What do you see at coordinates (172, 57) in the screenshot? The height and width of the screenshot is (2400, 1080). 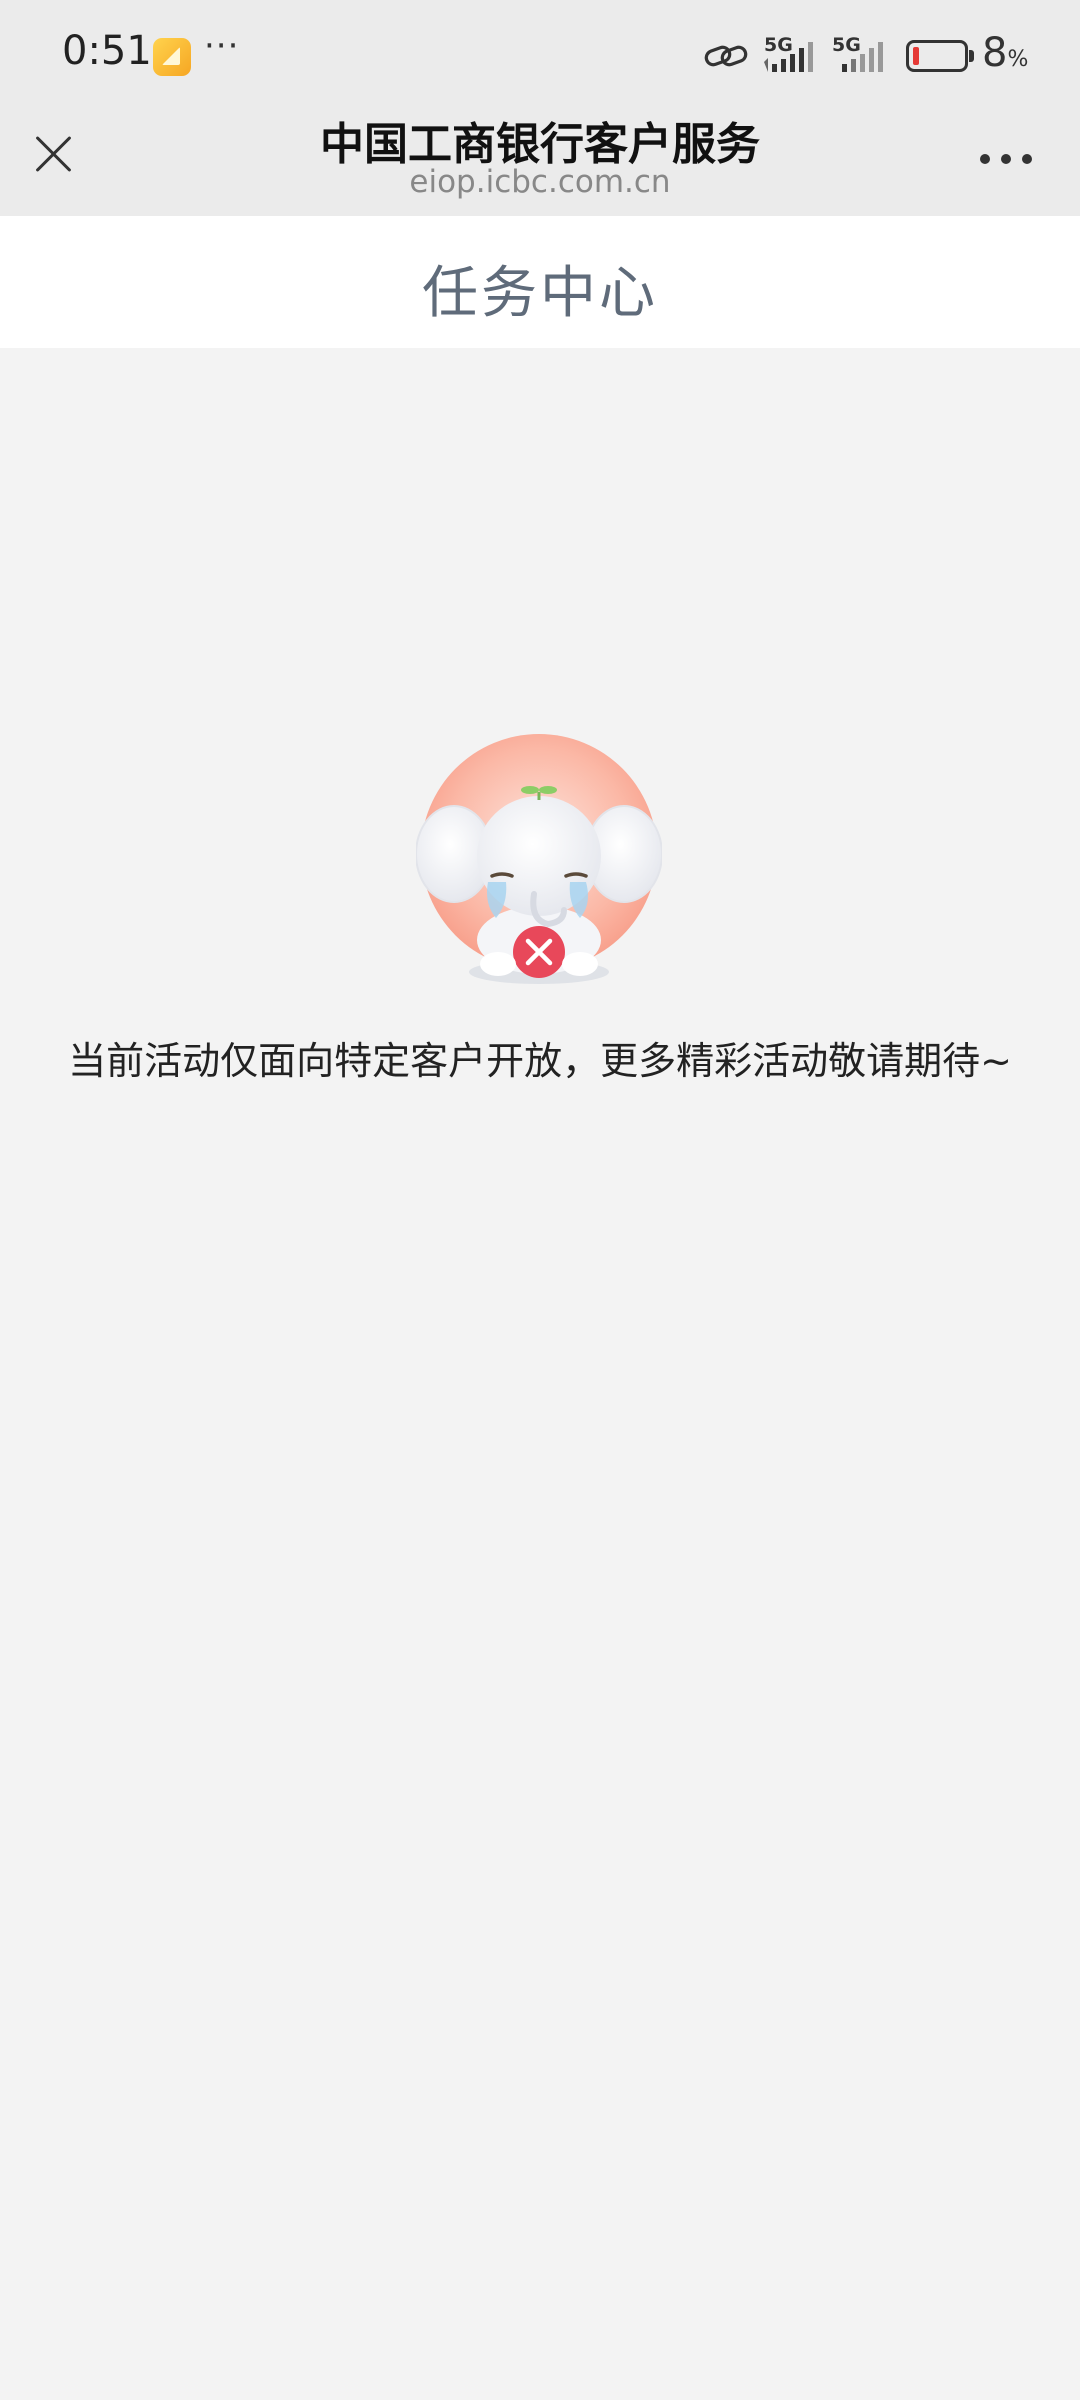 I see `notes-app-icon` at bounding box center [172, 57].